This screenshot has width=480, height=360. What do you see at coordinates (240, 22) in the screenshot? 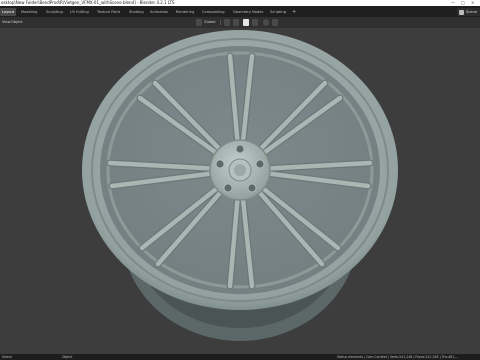
I see `viewport-header: View Object Global` at bounding box center [240, 22].